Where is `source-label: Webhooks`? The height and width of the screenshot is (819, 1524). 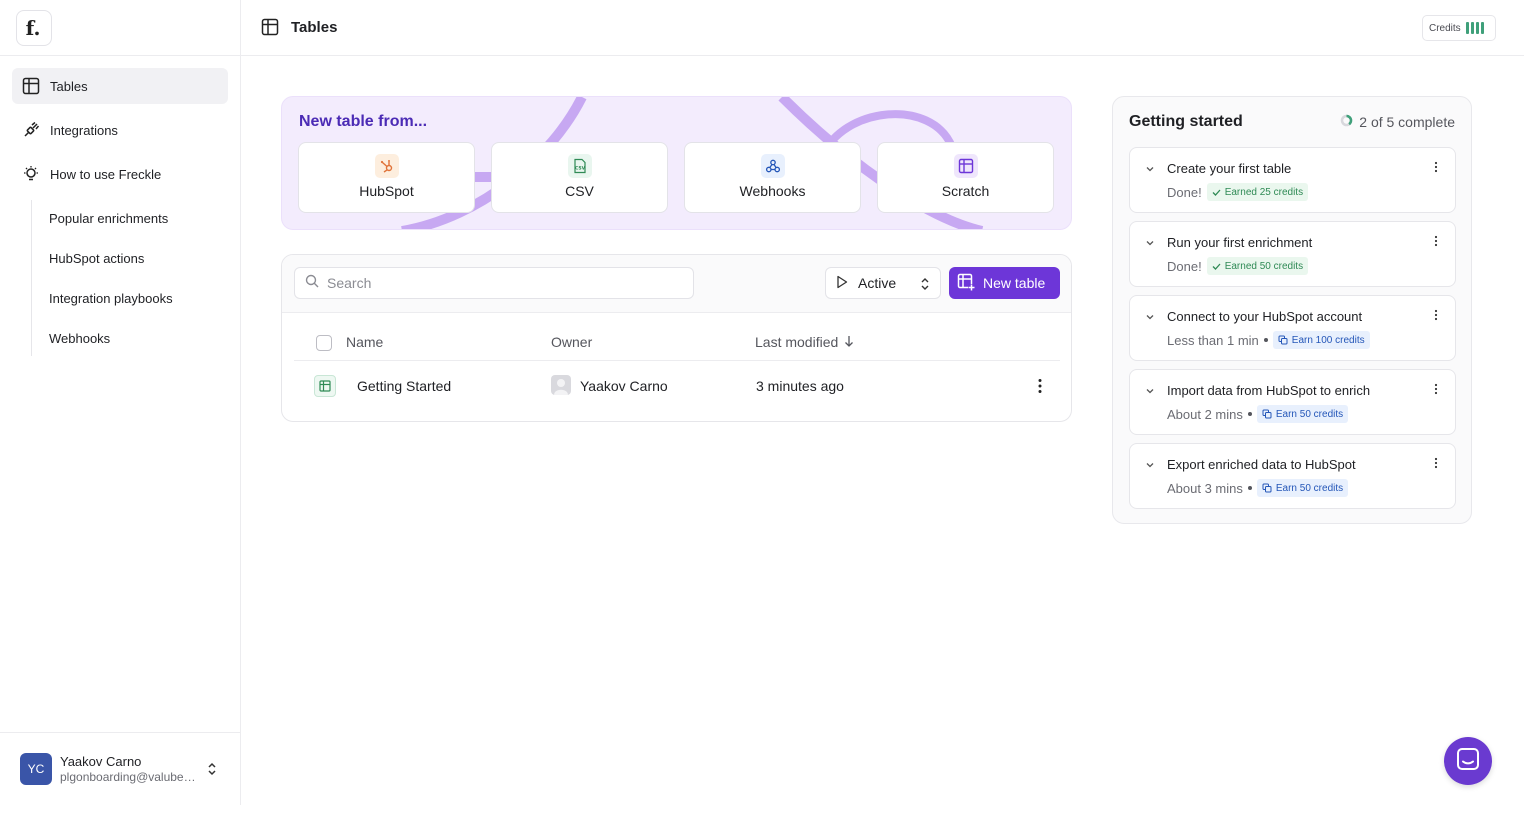
source-label: Webhooks is located at coordinates (772, 191).